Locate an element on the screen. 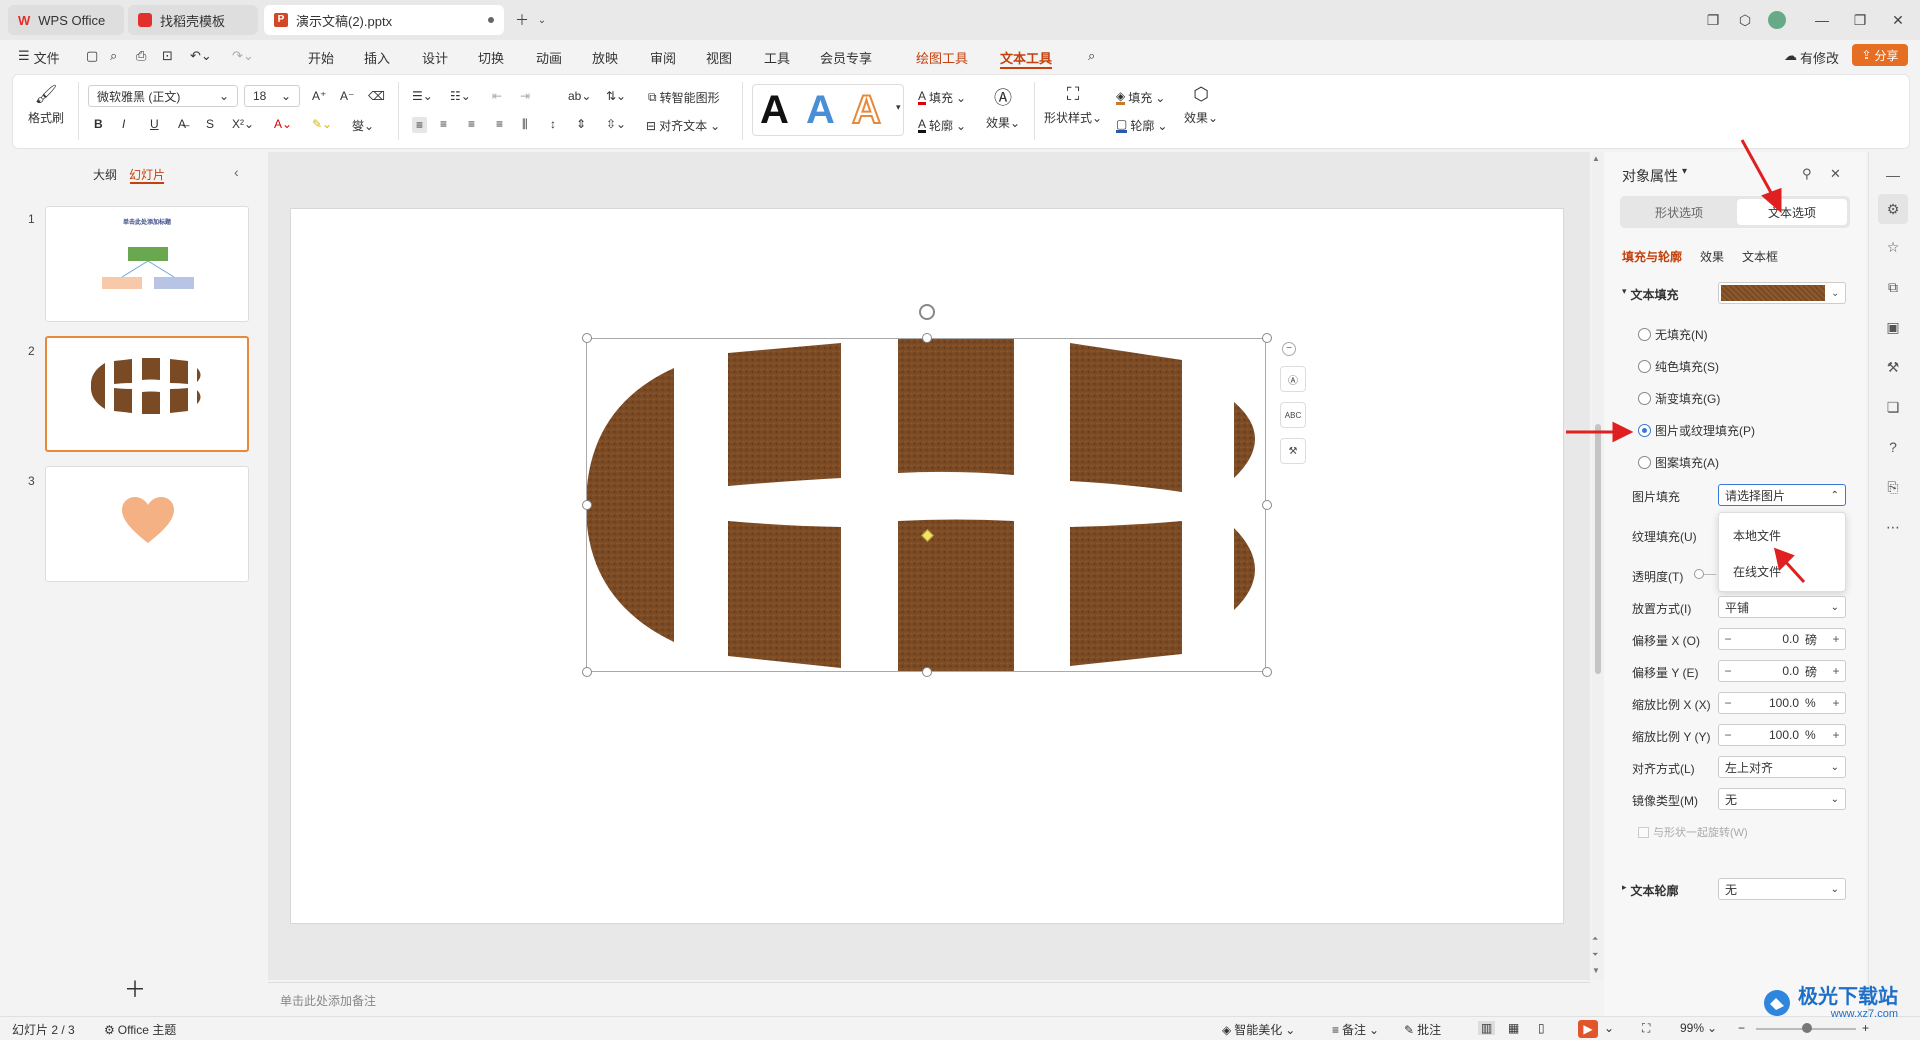  text-orientation-icon: ⇅⌄ is located at coordinates (616, 96).